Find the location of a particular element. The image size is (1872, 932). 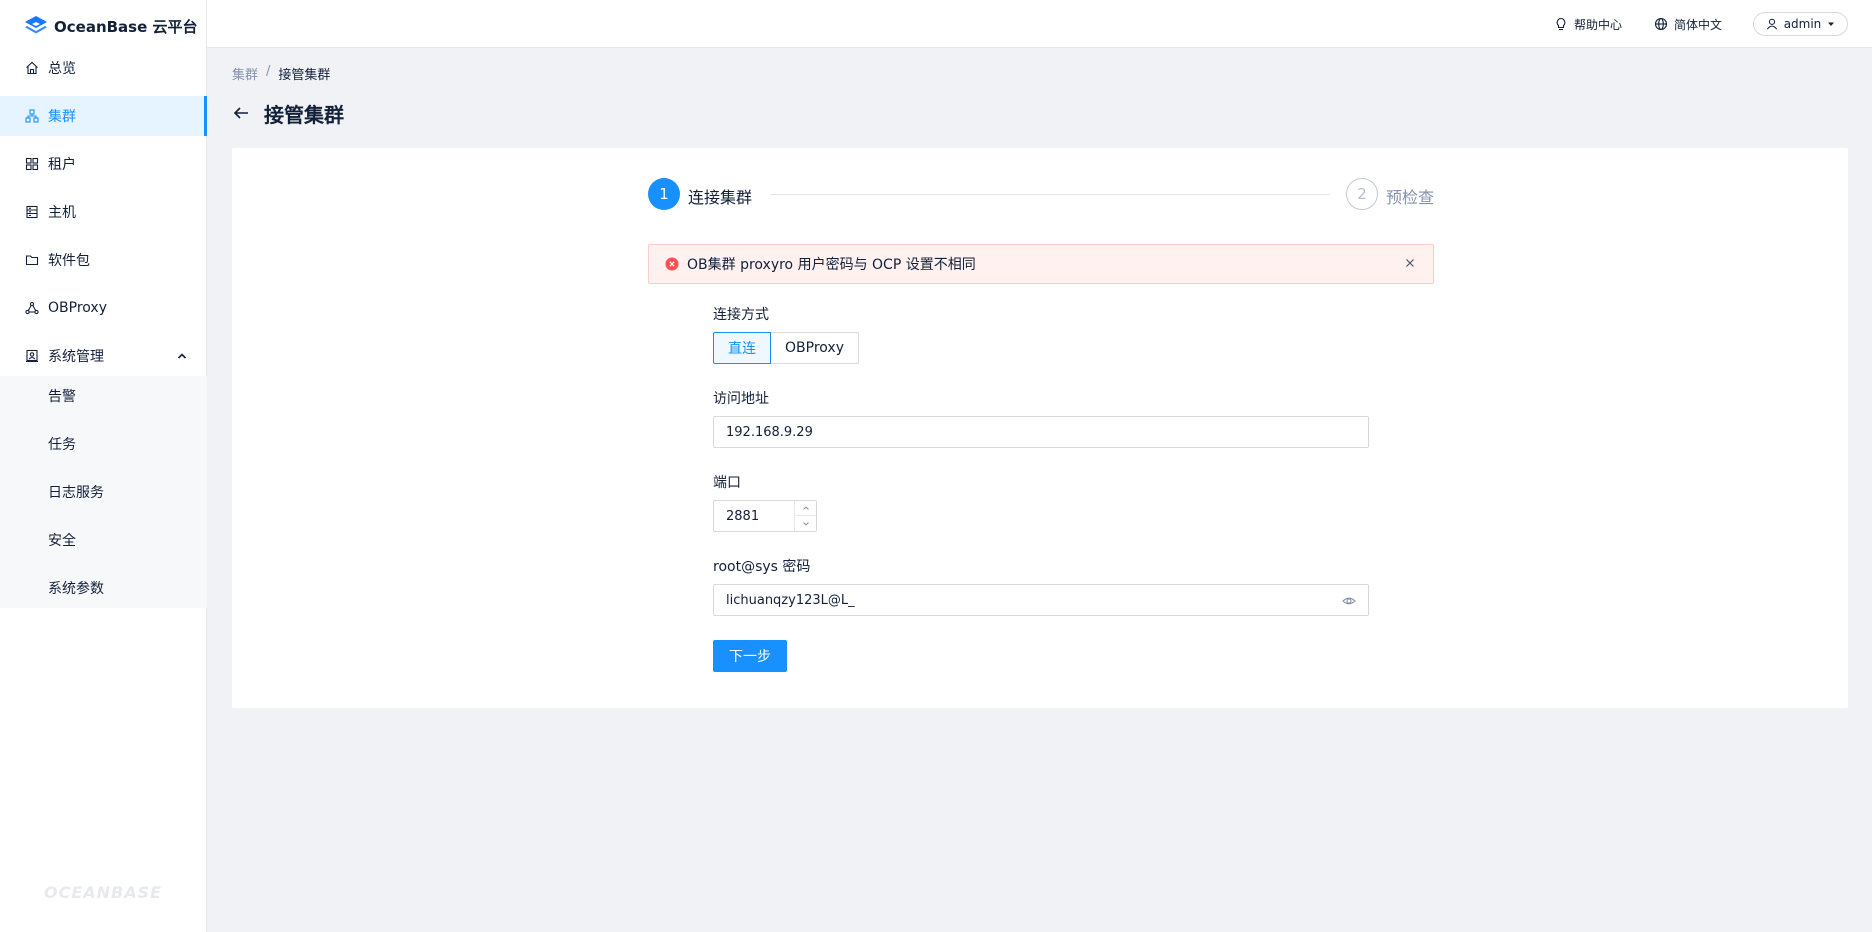

step-number: 2 is located at coordinates (1362, 194).